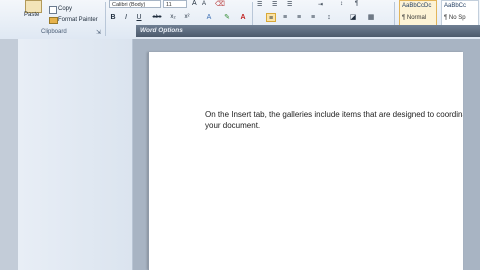 This screenshot has width=480, height=270. Describe the element at coordinates (113, 17) in the screenshot. I see `bold-button: B` at that location.